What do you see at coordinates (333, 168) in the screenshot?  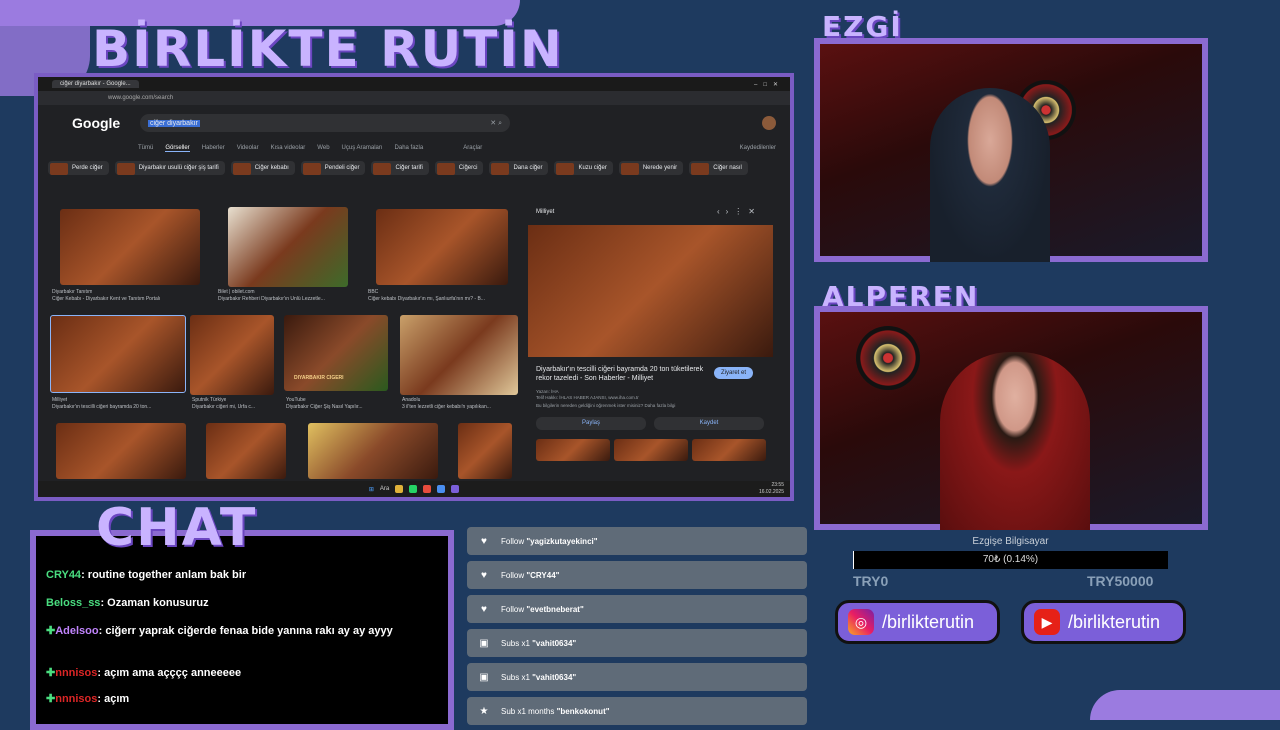 I see `chip: Pendeli ciğer` at bounding box center [333, 168].